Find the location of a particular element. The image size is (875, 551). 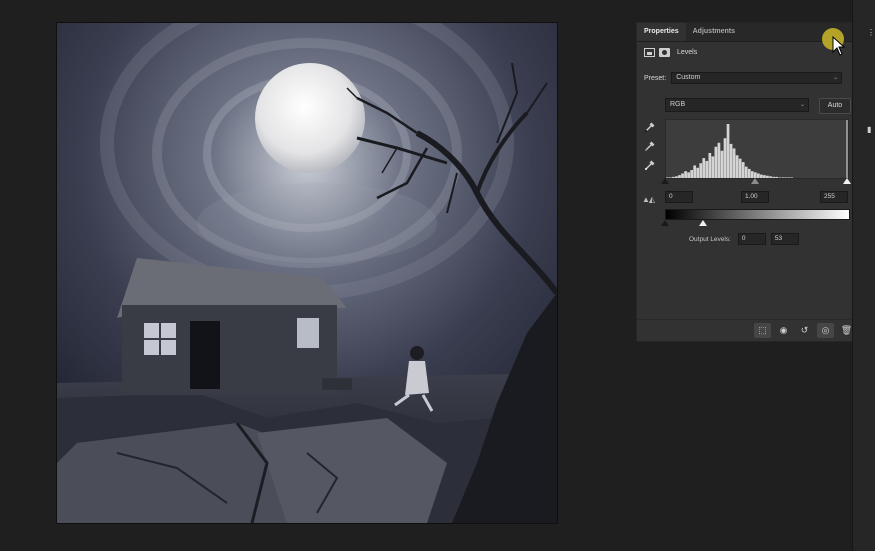

white-eyedropper-icon is located at coordinates (649, 166).